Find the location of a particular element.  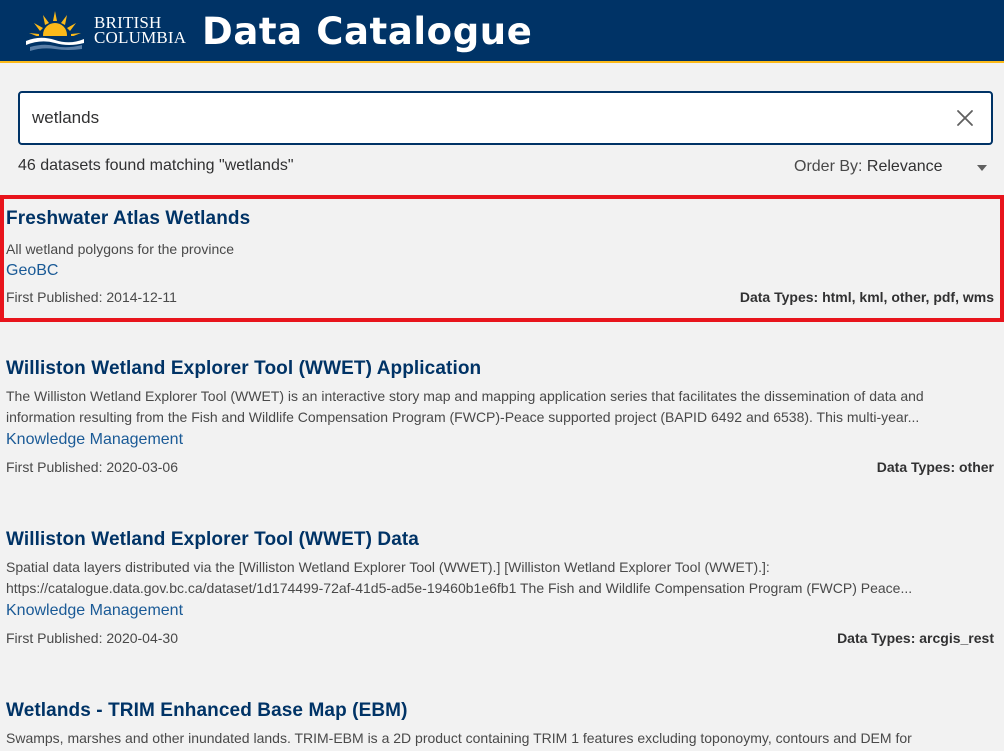

result-data-types: Data Types: other is located at coordinates (935, 467).